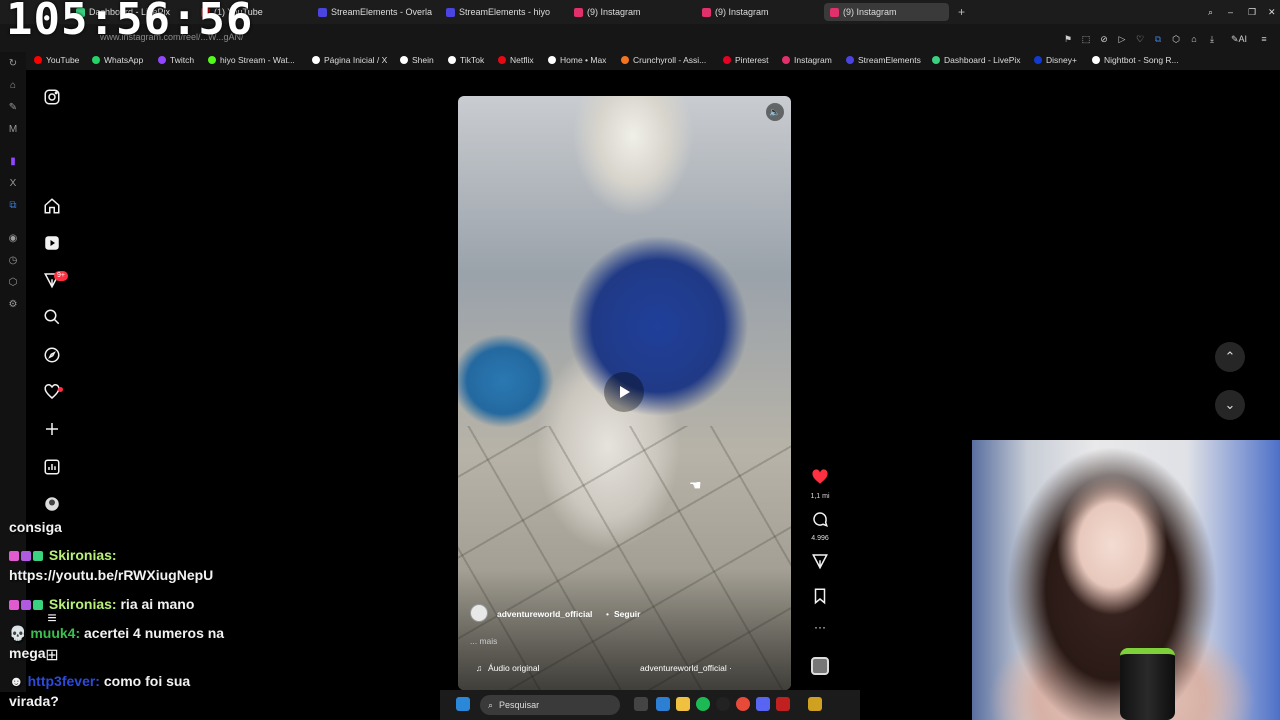  What do you see at coordinates (820, 526) in the screenshot?
I see `comment-action: 4.996` at bounding box center [820, 526].